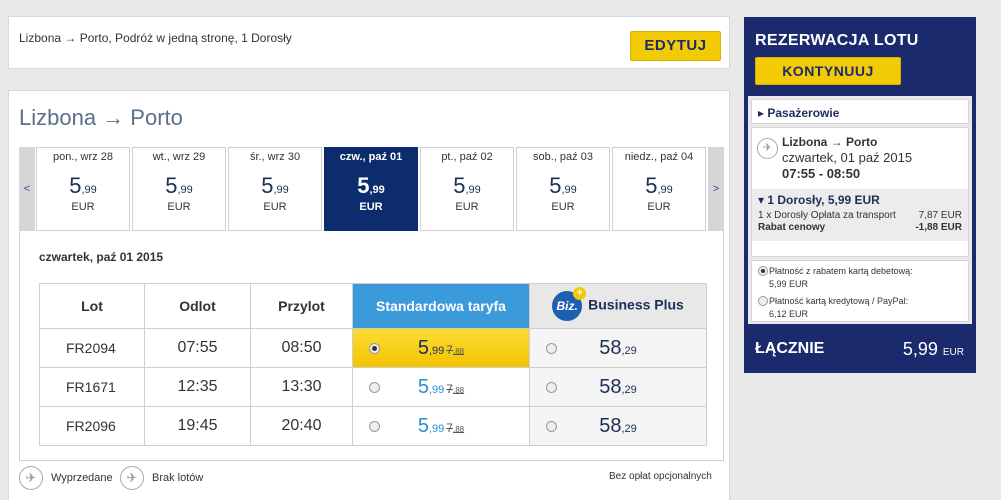 Image resolution: width=1001 pixels, height=500 pixels. I want to click on date-tab-label: niedz., paź 04, so click(659, 157).